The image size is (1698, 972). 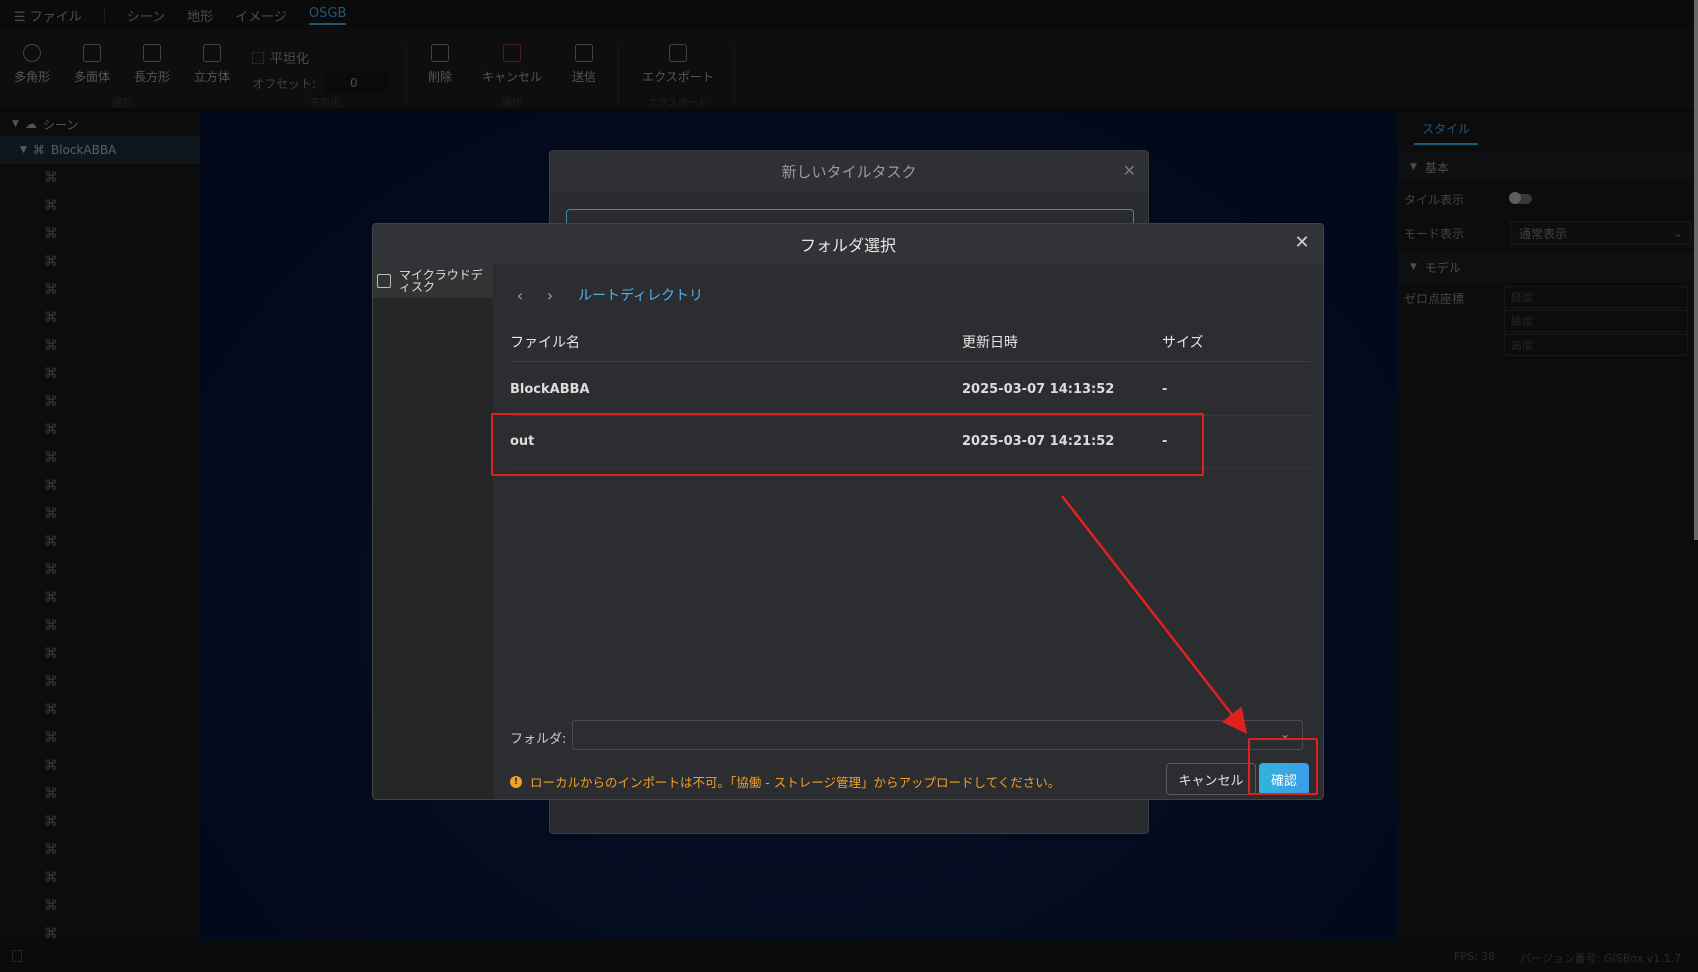 I want to click on cancel-button: キャンセル, so click(x=1211, y=779).